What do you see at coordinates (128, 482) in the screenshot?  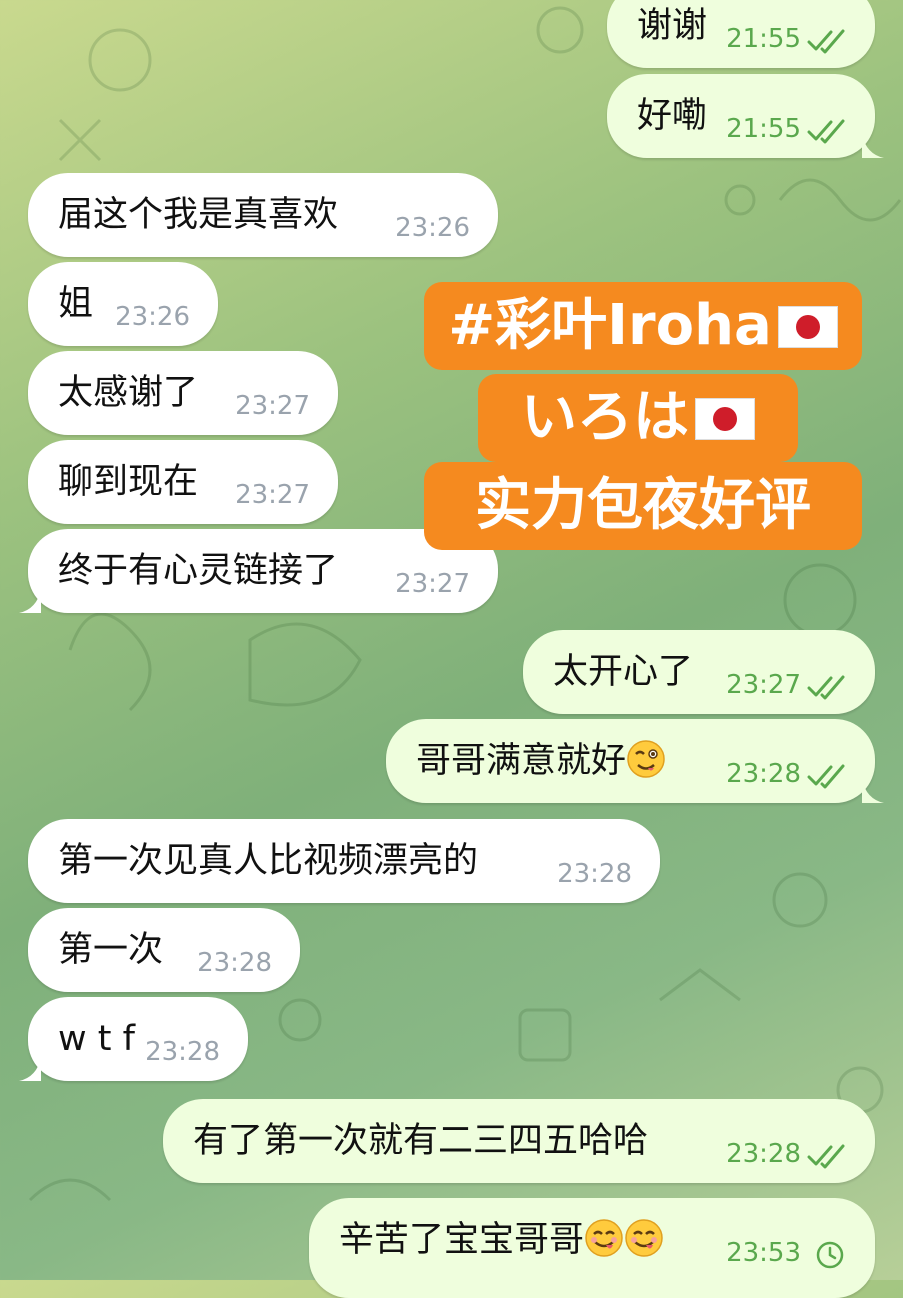 I see `message-text: 聊到现在` at bounding box center [128, 482].